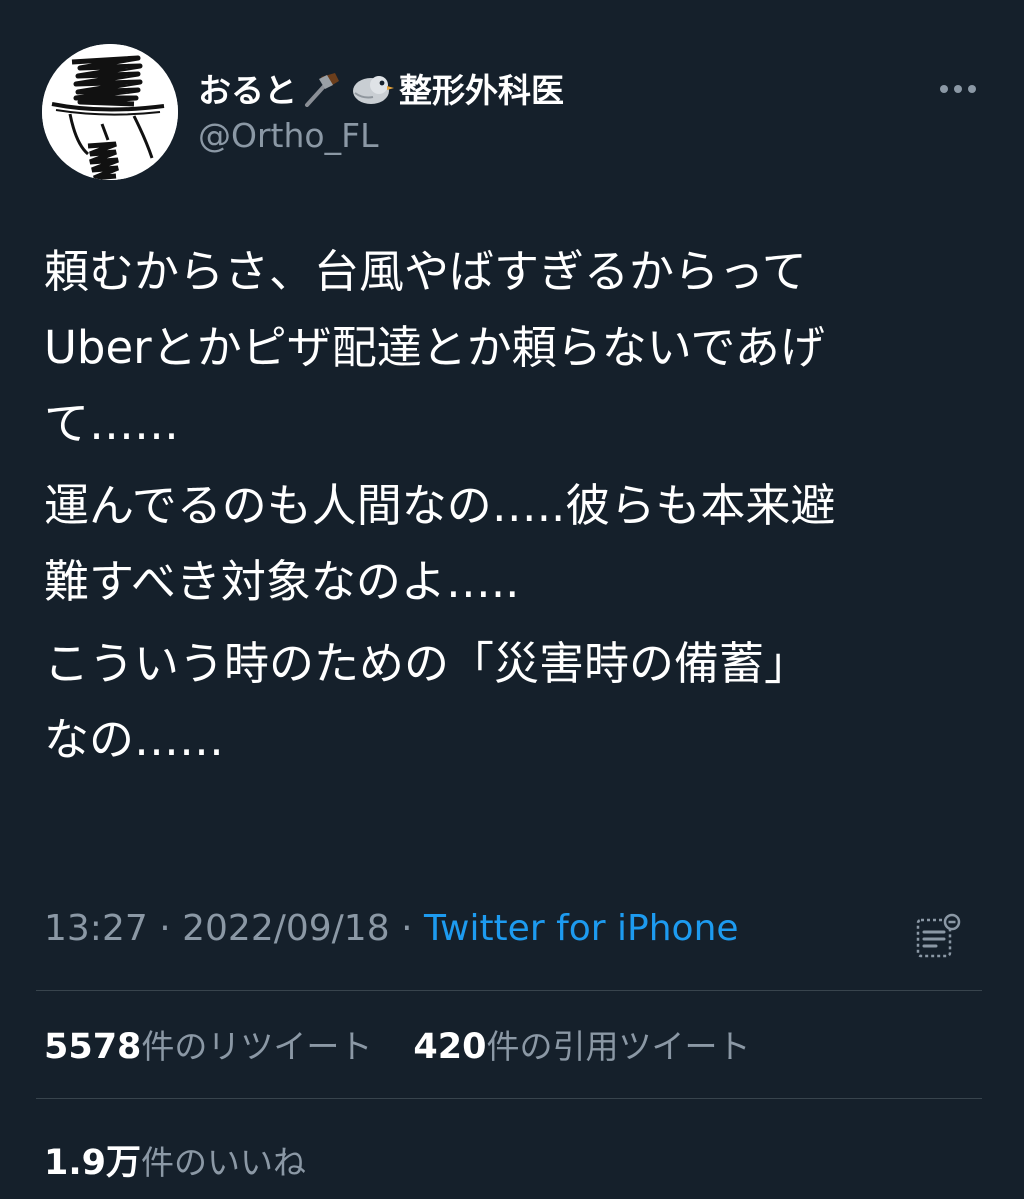  I want to click on quotes-count: 420, so click(450, 1047).